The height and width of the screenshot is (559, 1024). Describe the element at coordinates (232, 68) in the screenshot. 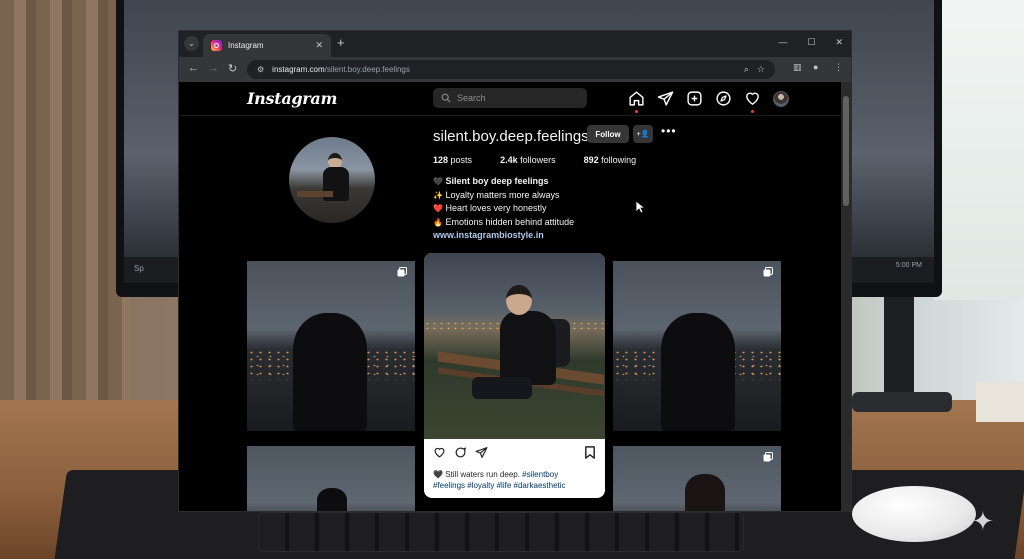

I see `reload-icon: ↻` at that location.